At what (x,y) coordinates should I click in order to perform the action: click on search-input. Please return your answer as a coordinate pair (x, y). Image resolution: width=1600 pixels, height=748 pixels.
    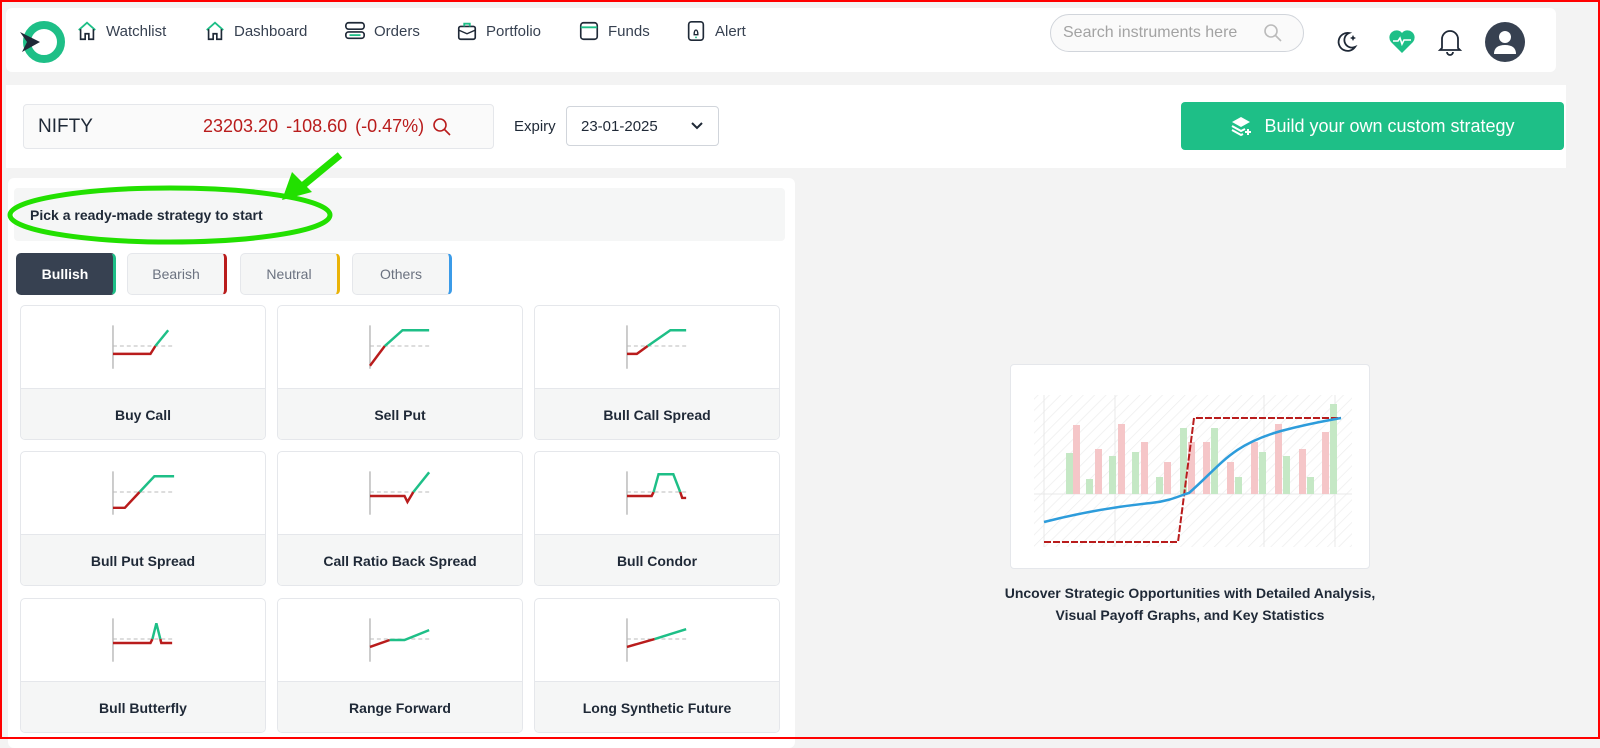
    Looking at the image, I should click on (1163, 33).